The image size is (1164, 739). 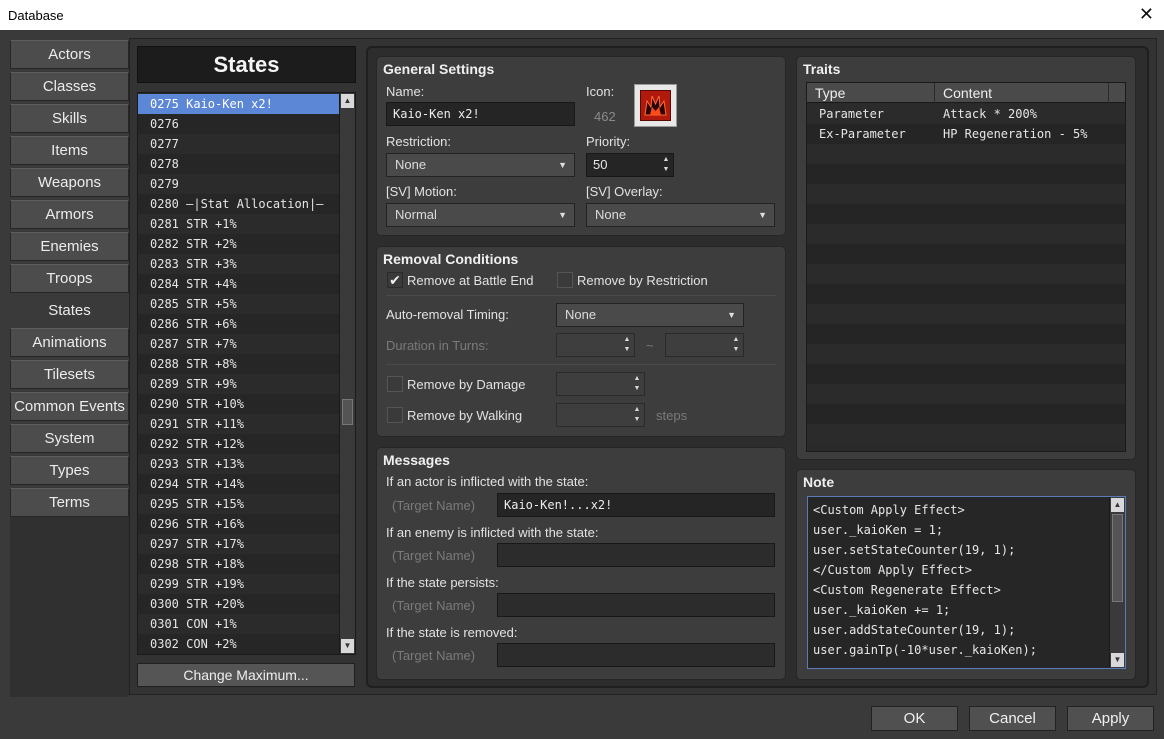 What do you see at coordinates (636, 505) in the screenshot?
I see `msg-actor-input: Kaio-Ken!...x2!` at bounding box center [636, 505].